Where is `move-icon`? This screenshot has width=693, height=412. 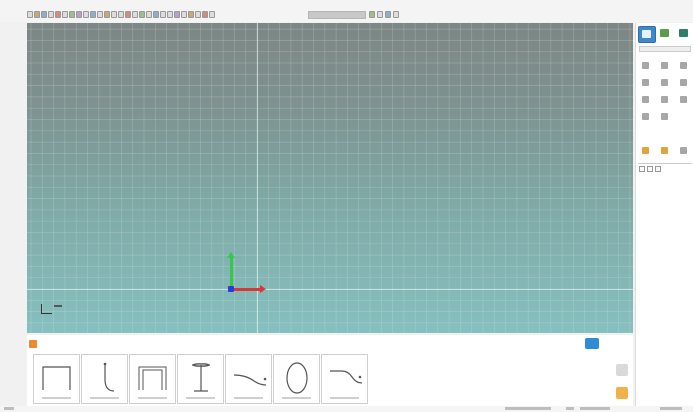 move-icon is located at coordinates (100, 14).